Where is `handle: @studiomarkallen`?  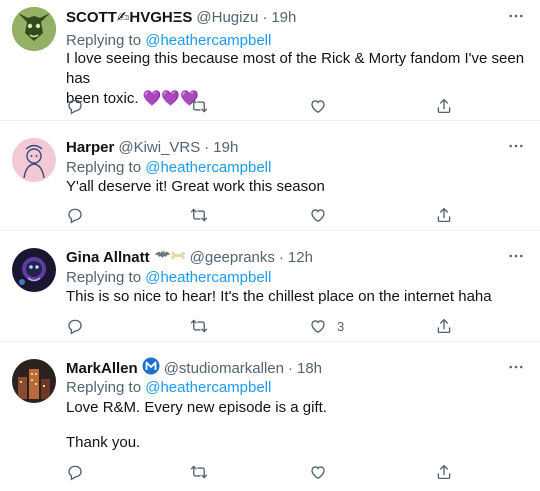
handle: @studiomarkallen is located at coordinates (224, 369).